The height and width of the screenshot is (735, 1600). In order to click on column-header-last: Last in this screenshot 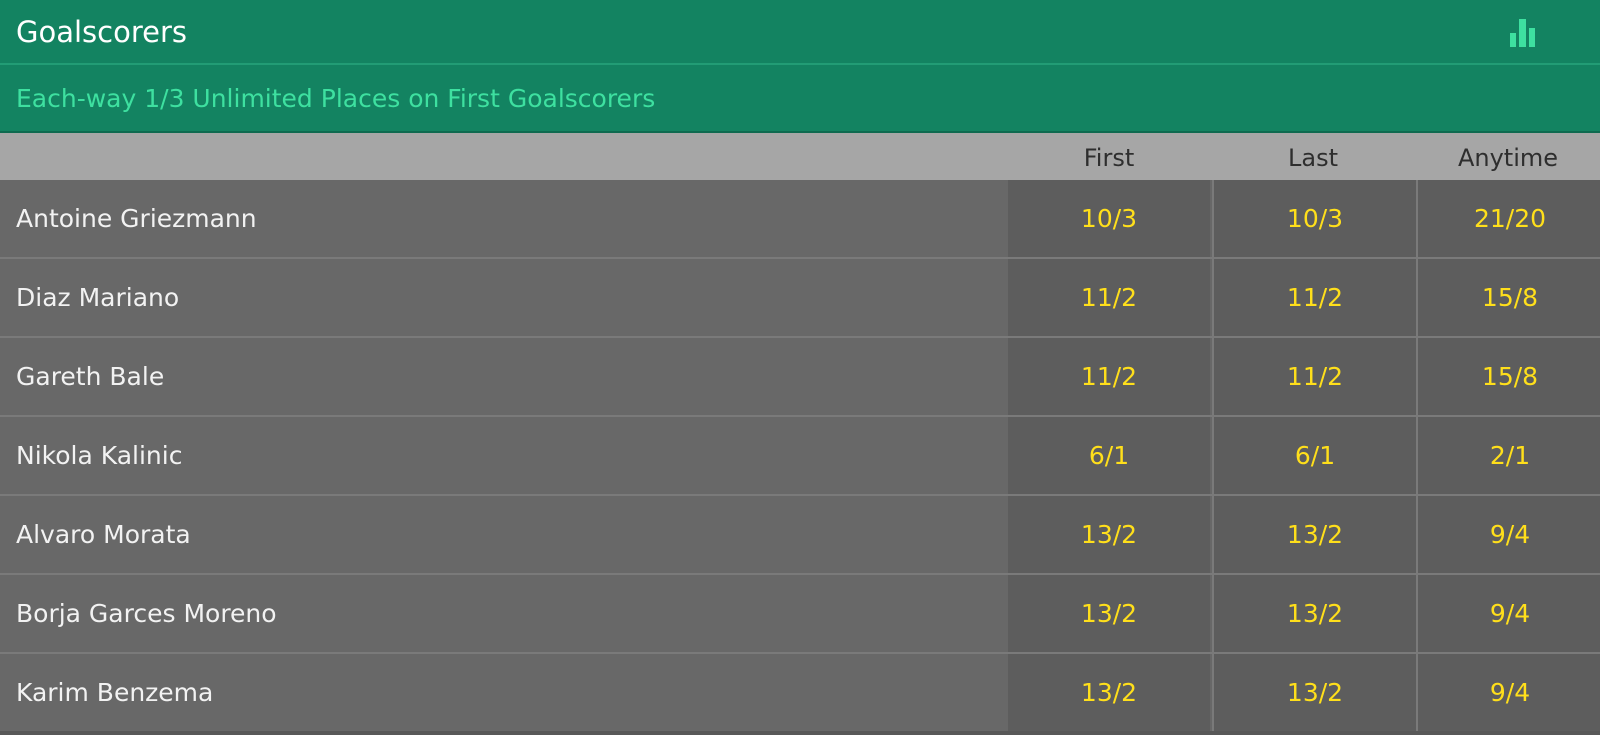, I will do `click(1313, 158)`.